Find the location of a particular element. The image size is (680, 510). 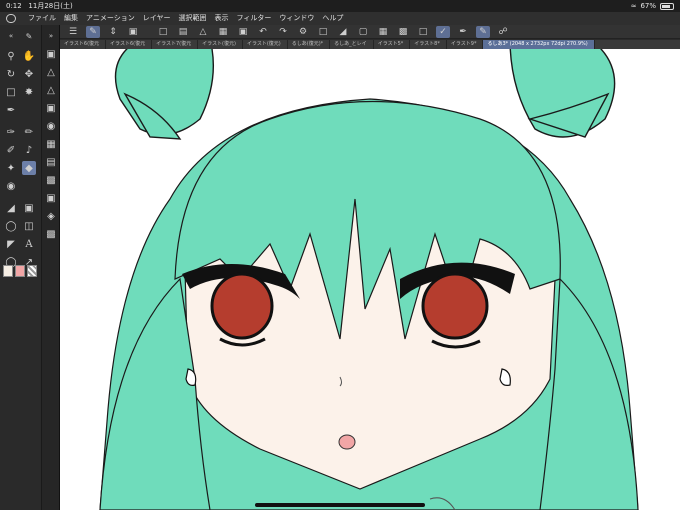

settings-icon: ⚙ is located at coordinates (303, 32).